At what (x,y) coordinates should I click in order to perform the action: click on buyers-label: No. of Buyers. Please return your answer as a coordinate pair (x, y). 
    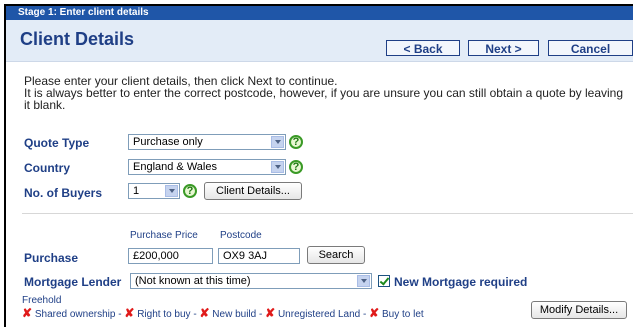
    Looking at the image, I should click on (63, 193).